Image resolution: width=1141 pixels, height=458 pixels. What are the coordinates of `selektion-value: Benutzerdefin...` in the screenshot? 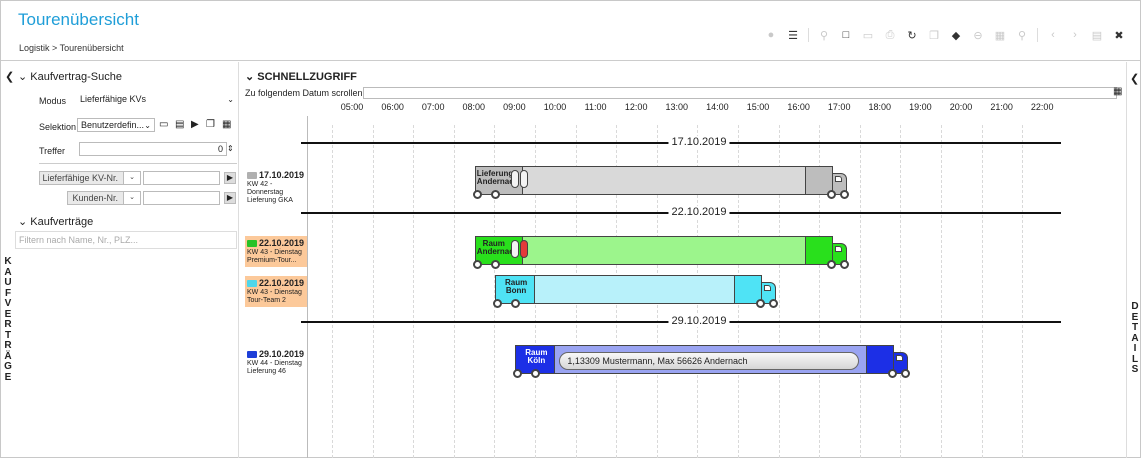 It's located at (113, 125).